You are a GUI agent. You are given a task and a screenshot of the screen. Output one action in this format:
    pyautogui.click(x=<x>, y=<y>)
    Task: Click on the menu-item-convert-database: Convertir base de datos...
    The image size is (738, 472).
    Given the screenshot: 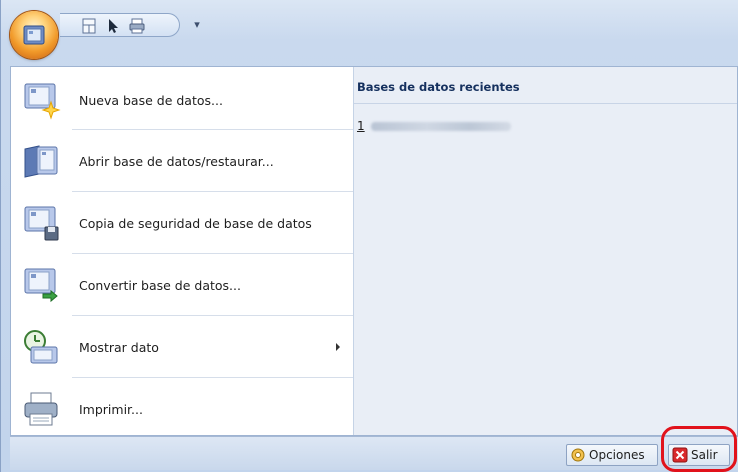 What is the action you would take?
    pyautogui.click(x=182, y=285)
    